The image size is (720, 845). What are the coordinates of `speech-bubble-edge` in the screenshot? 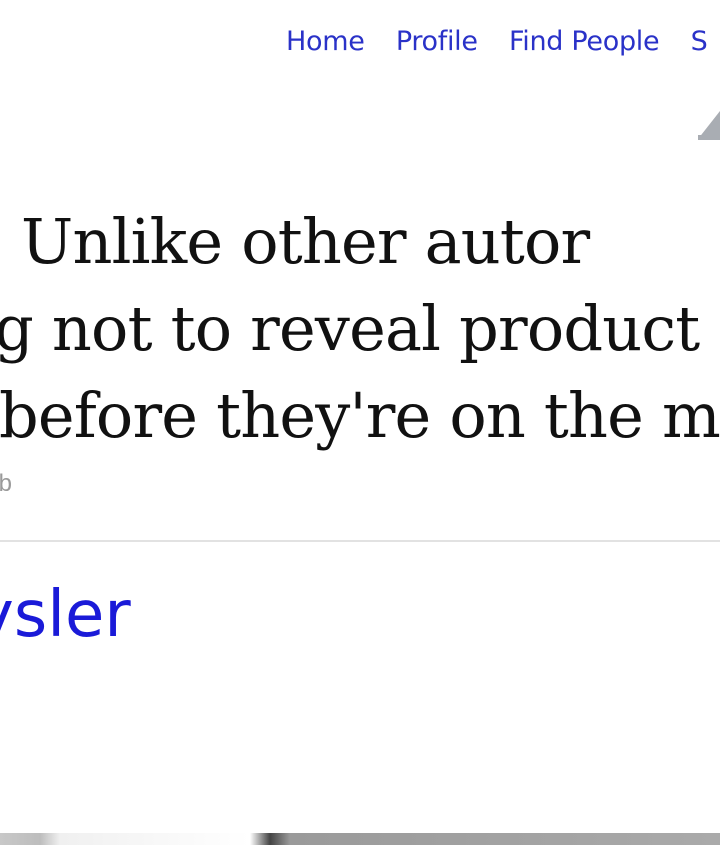 It's located at (709, 137).